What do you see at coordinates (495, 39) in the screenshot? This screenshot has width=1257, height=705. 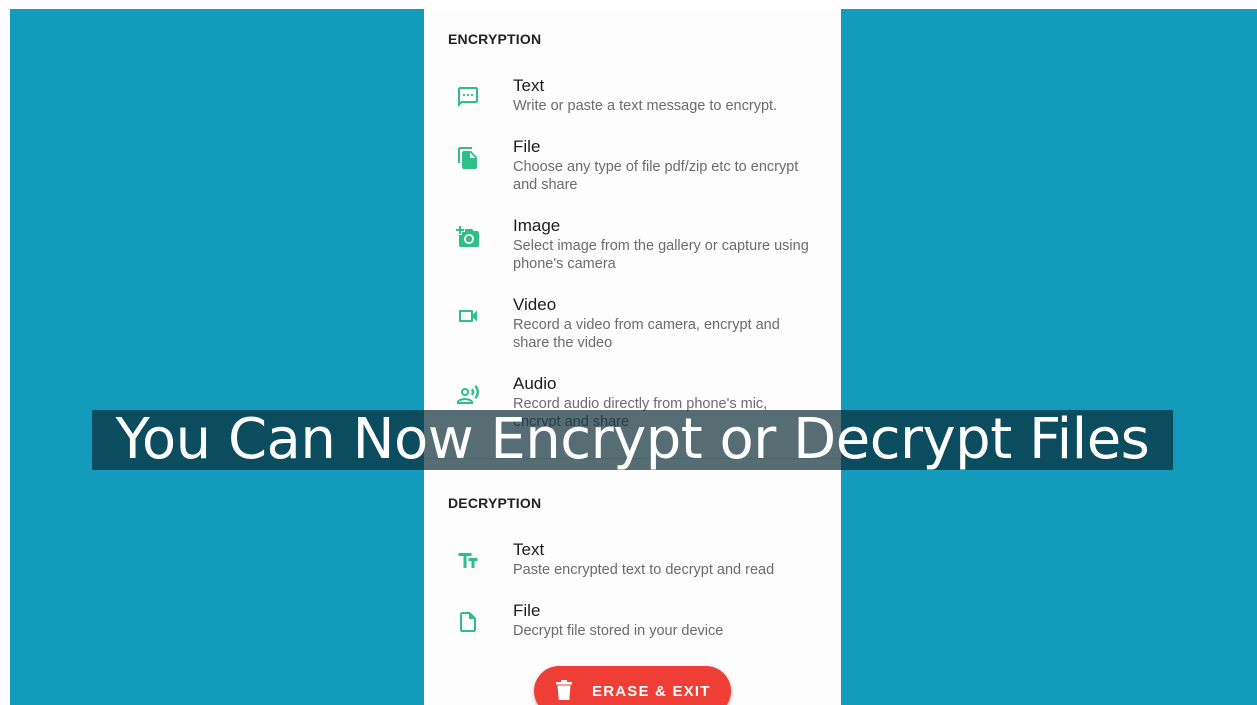 I see `encryption-section-header: ENCRYPTION` at bounding box center [495, 39].